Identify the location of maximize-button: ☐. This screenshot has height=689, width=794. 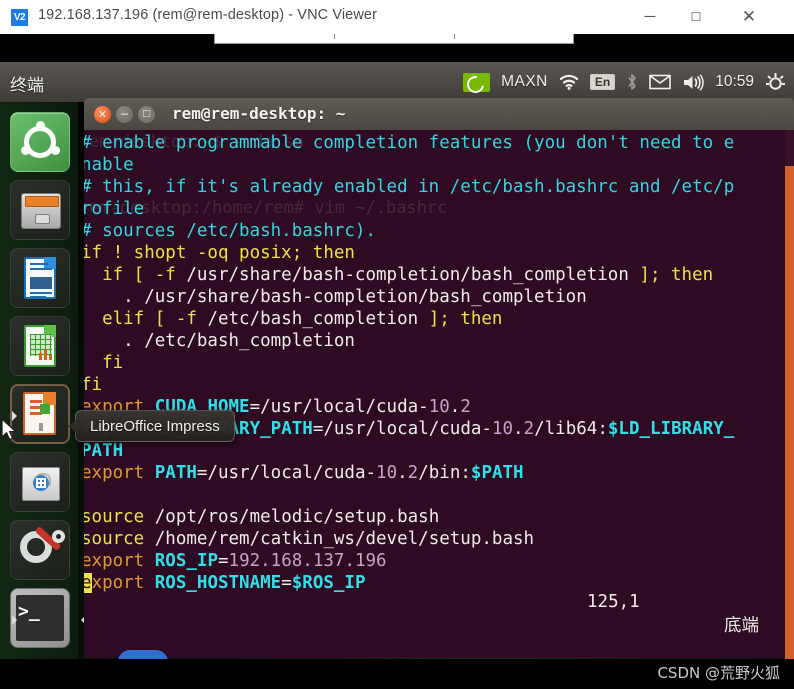
(696, 17).